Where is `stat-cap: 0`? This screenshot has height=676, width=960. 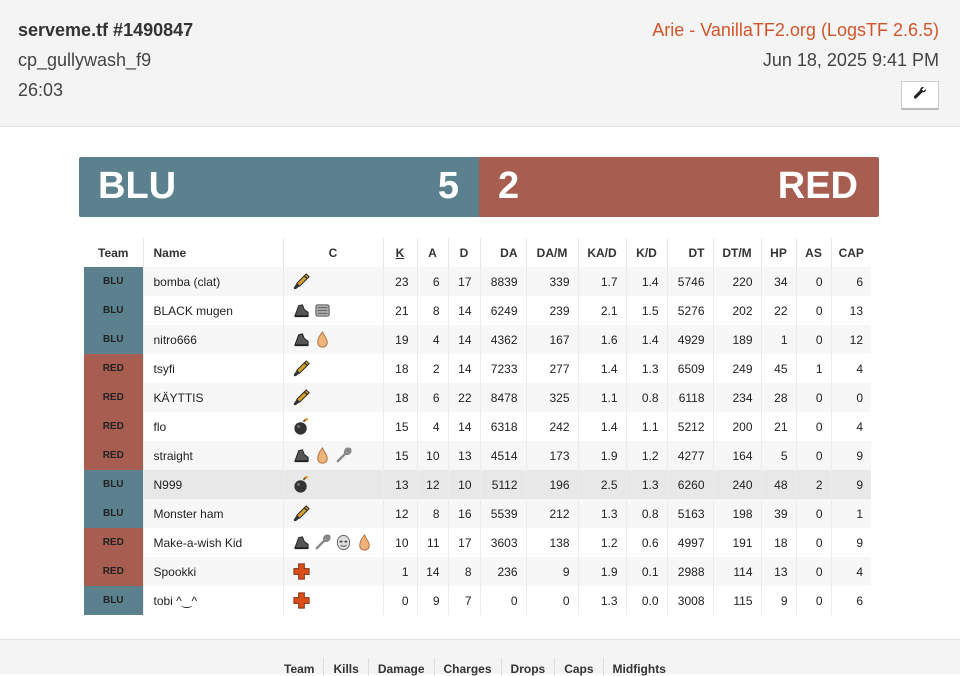
stat-cap: 0 is located at coordinates (850, 397).